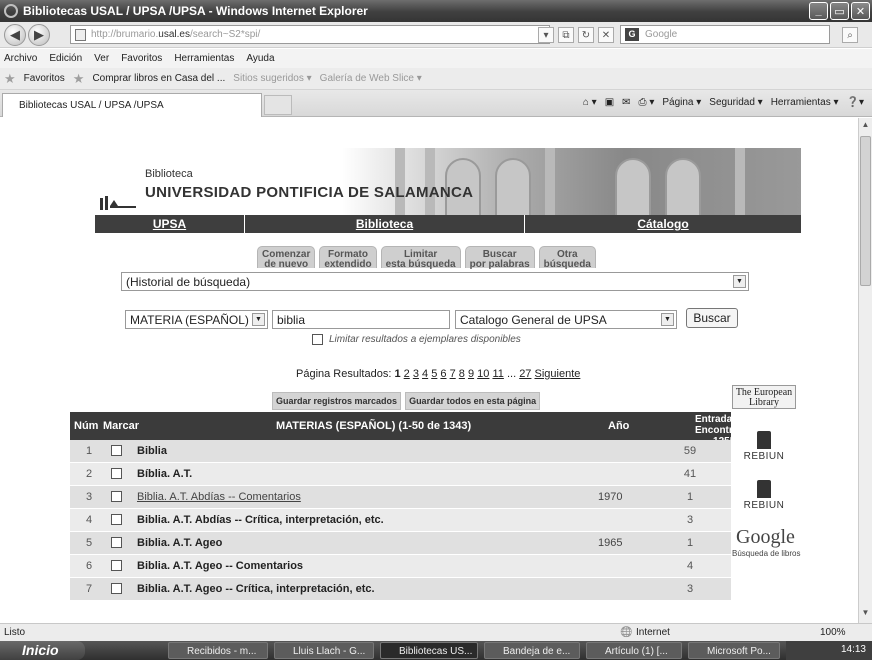  Describe the element at coordinates (525, 374) in the screenshot. I see `page-link-last: 27` at that location.